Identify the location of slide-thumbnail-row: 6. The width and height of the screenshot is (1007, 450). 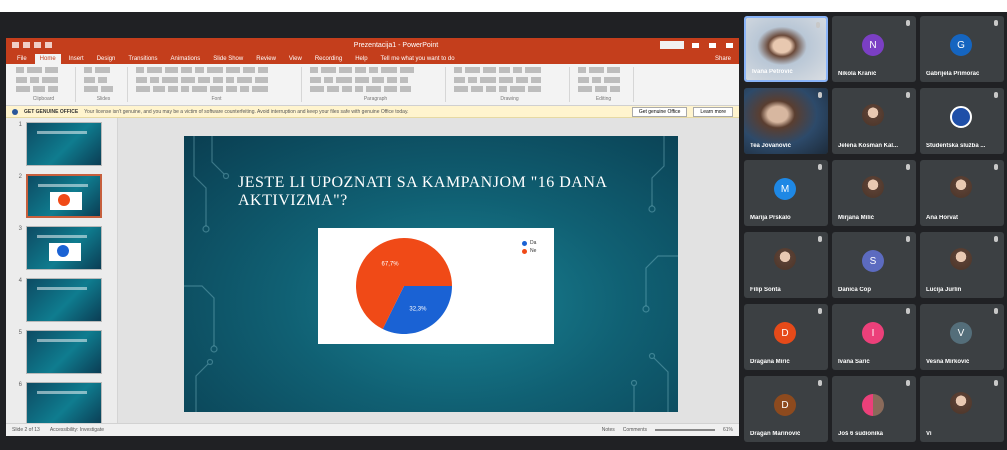
(56, 404).